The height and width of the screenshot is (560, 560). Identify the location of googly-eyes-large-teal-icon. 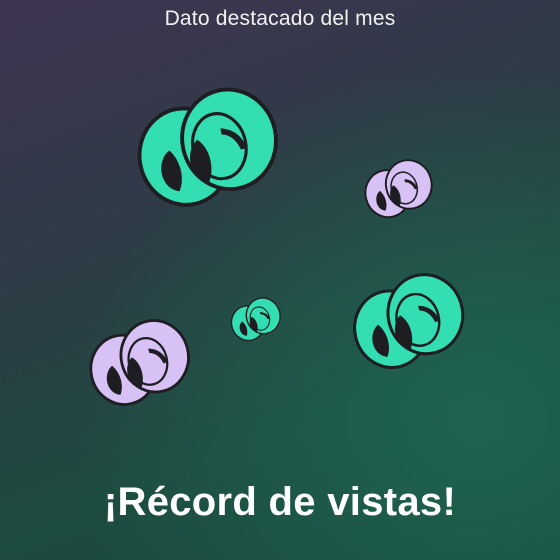
(207, 147).